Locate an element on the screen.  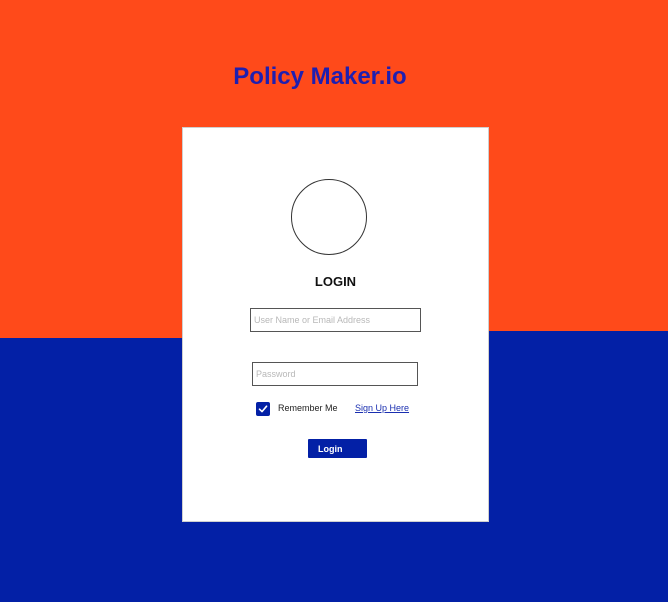
checkmark-icon is located at coordinates (263, 409).